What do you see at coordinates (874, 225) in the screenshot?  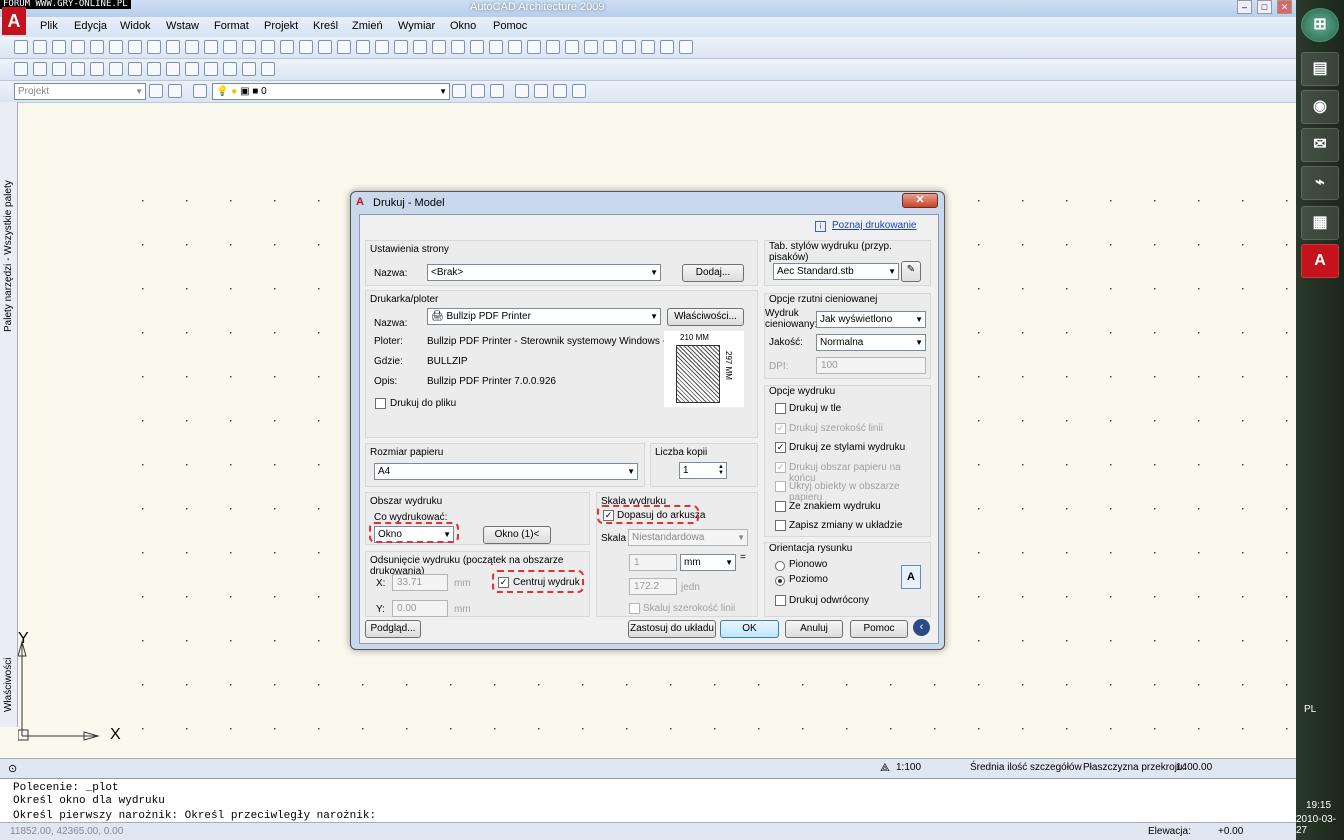 I see `help-link: Poznaj drukowanie` at bounding box center [874, 225].